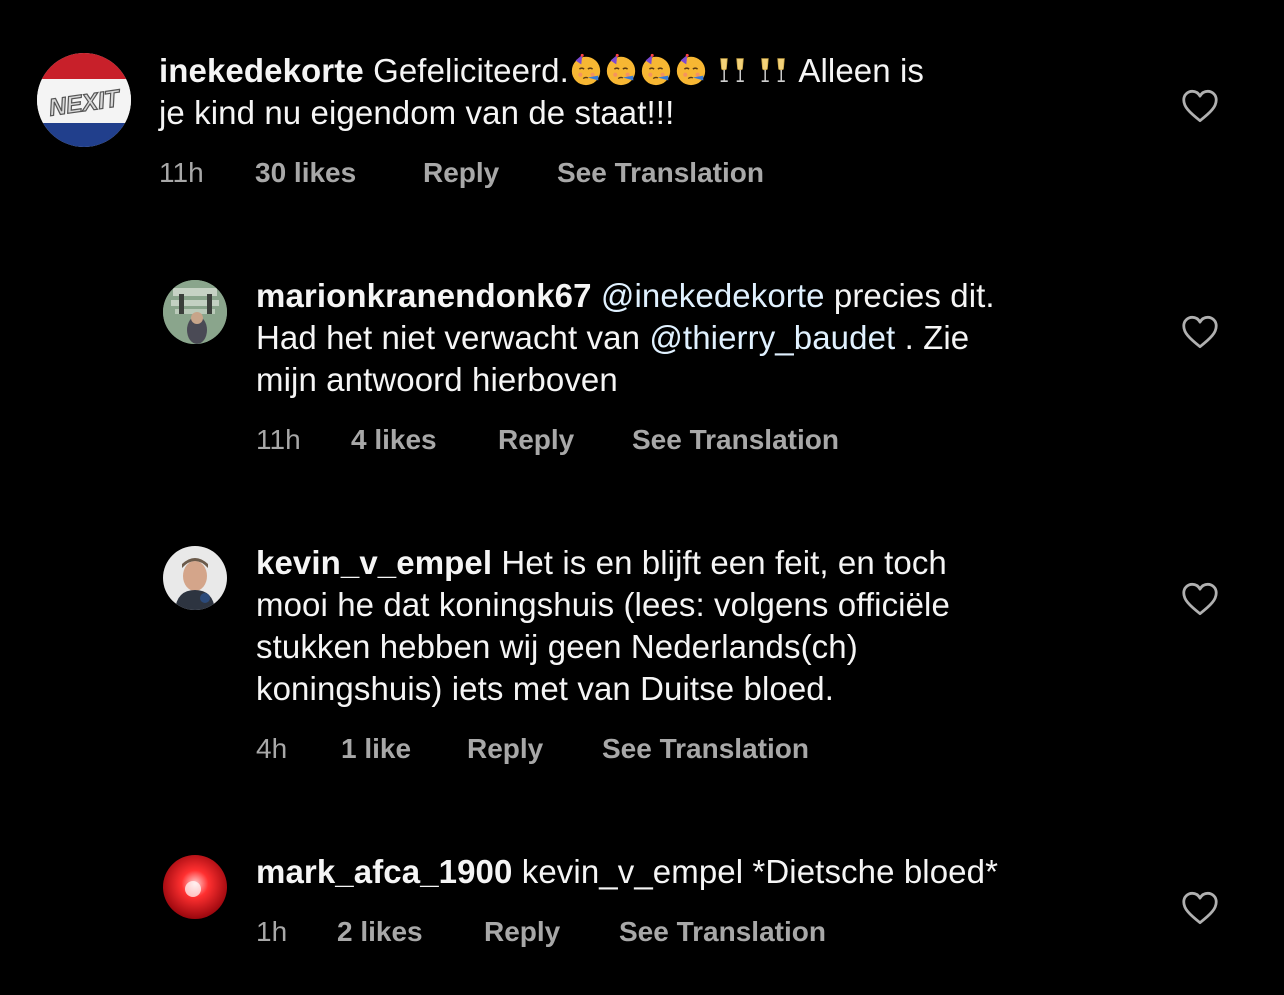 Image resolution: width=1284 pixels, height=995 pixels. I want to click on comment-meta: 1h 2 likes Reply See Translation, so click(642, 933).